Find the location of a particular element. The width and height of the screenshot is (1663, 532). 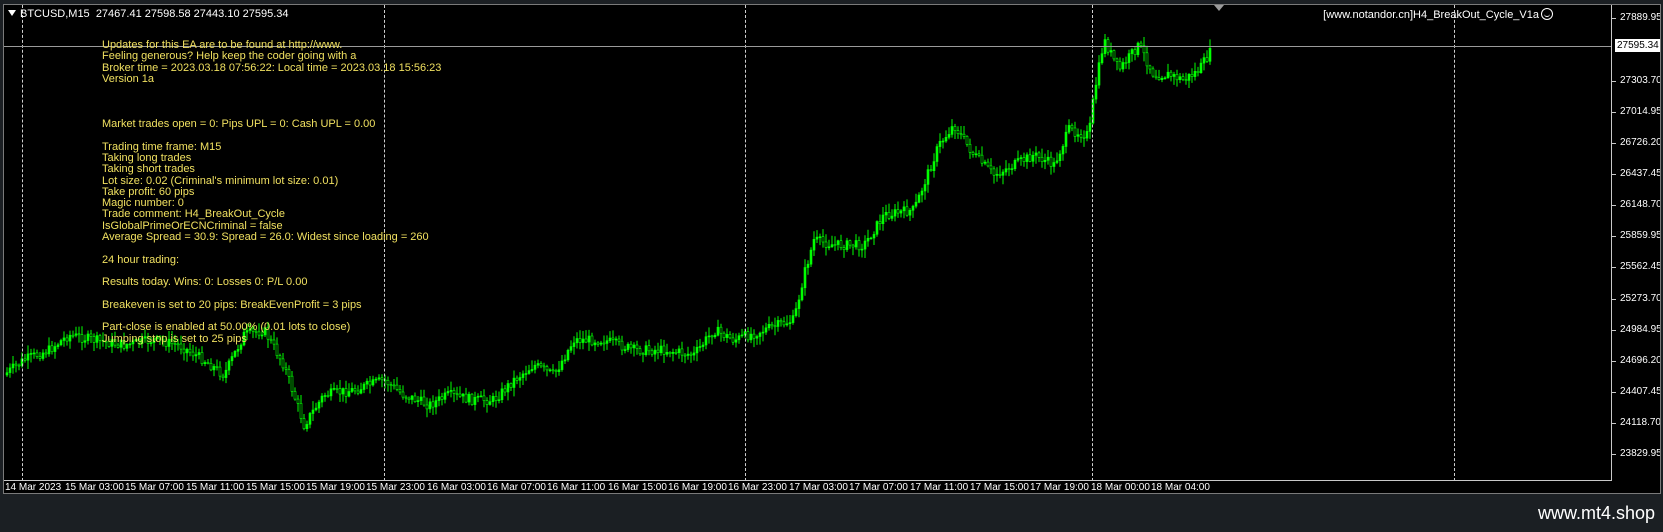

price-tick-label: 25562.45 is located at coordinates (1640, 266).